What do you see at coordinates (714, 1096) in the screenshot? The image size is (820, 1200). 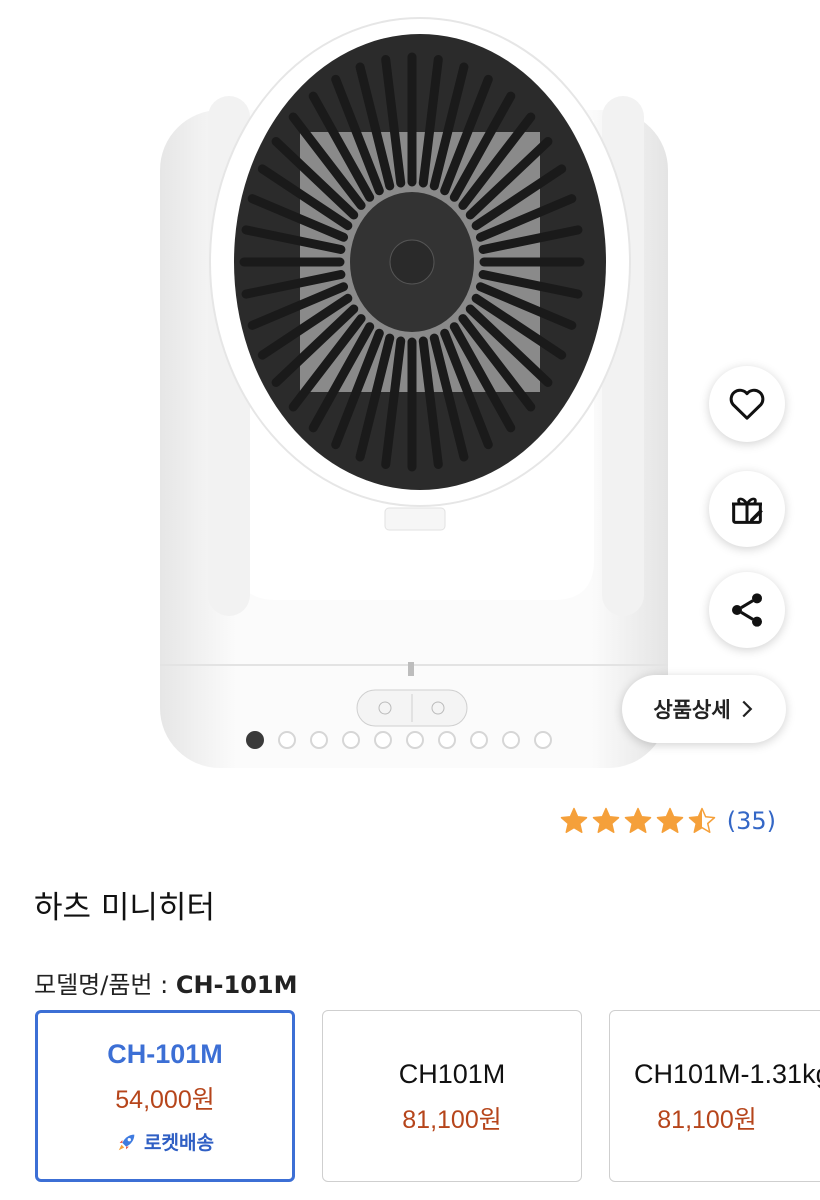 I see `option-card: CH101M-1.31kg 81,100원` at bounding box center [714, 1096].